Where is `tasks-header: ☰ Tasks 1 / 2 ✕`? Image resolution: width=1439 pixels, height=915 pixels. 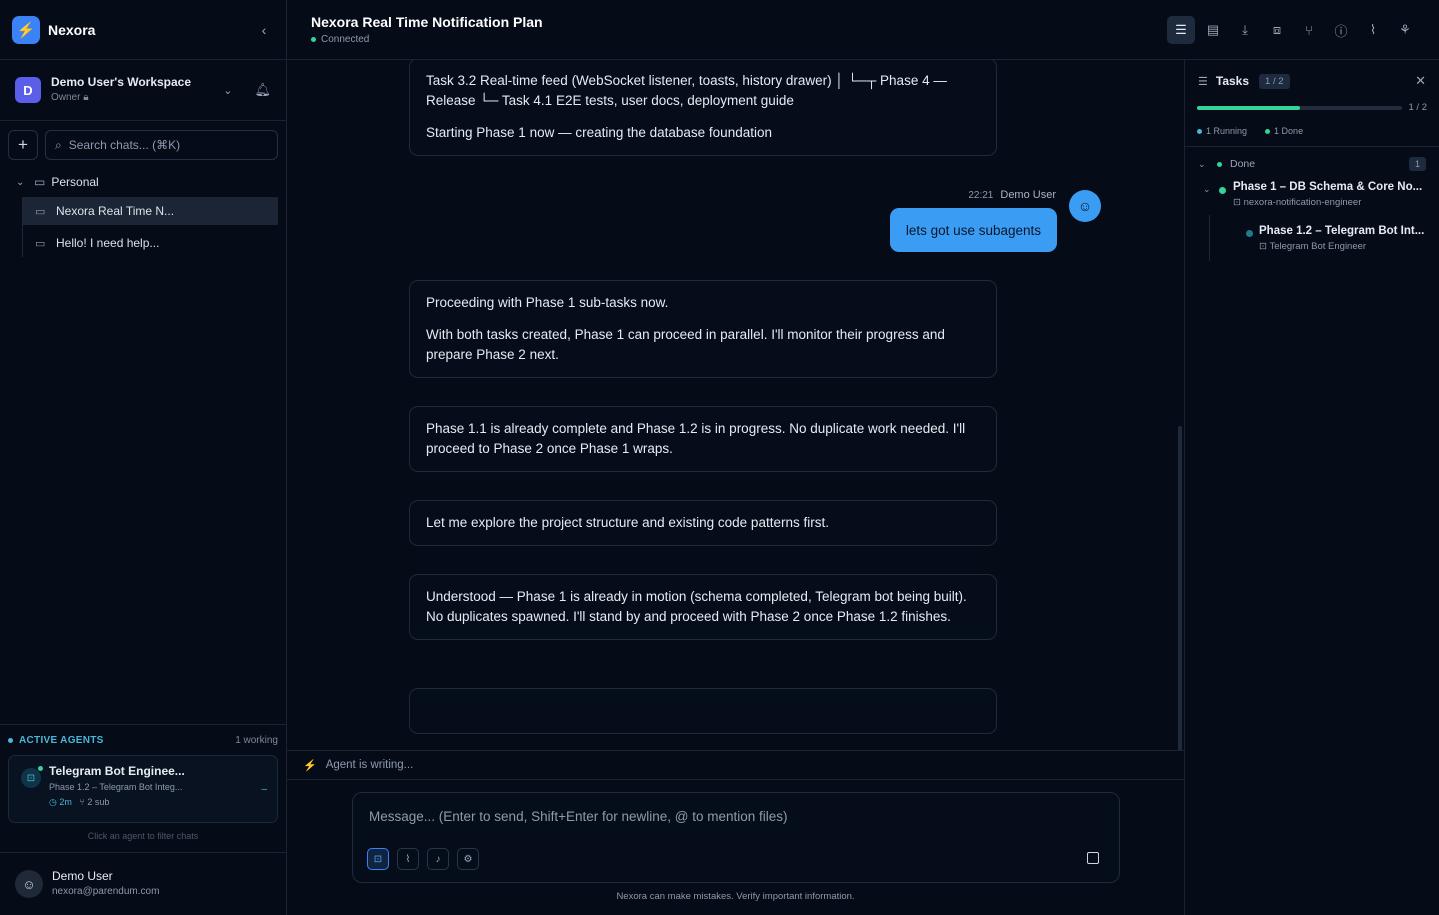 tasks-header: ☰ Tasks 1 / 2 ✕ is located at coordinates (1312, 81).